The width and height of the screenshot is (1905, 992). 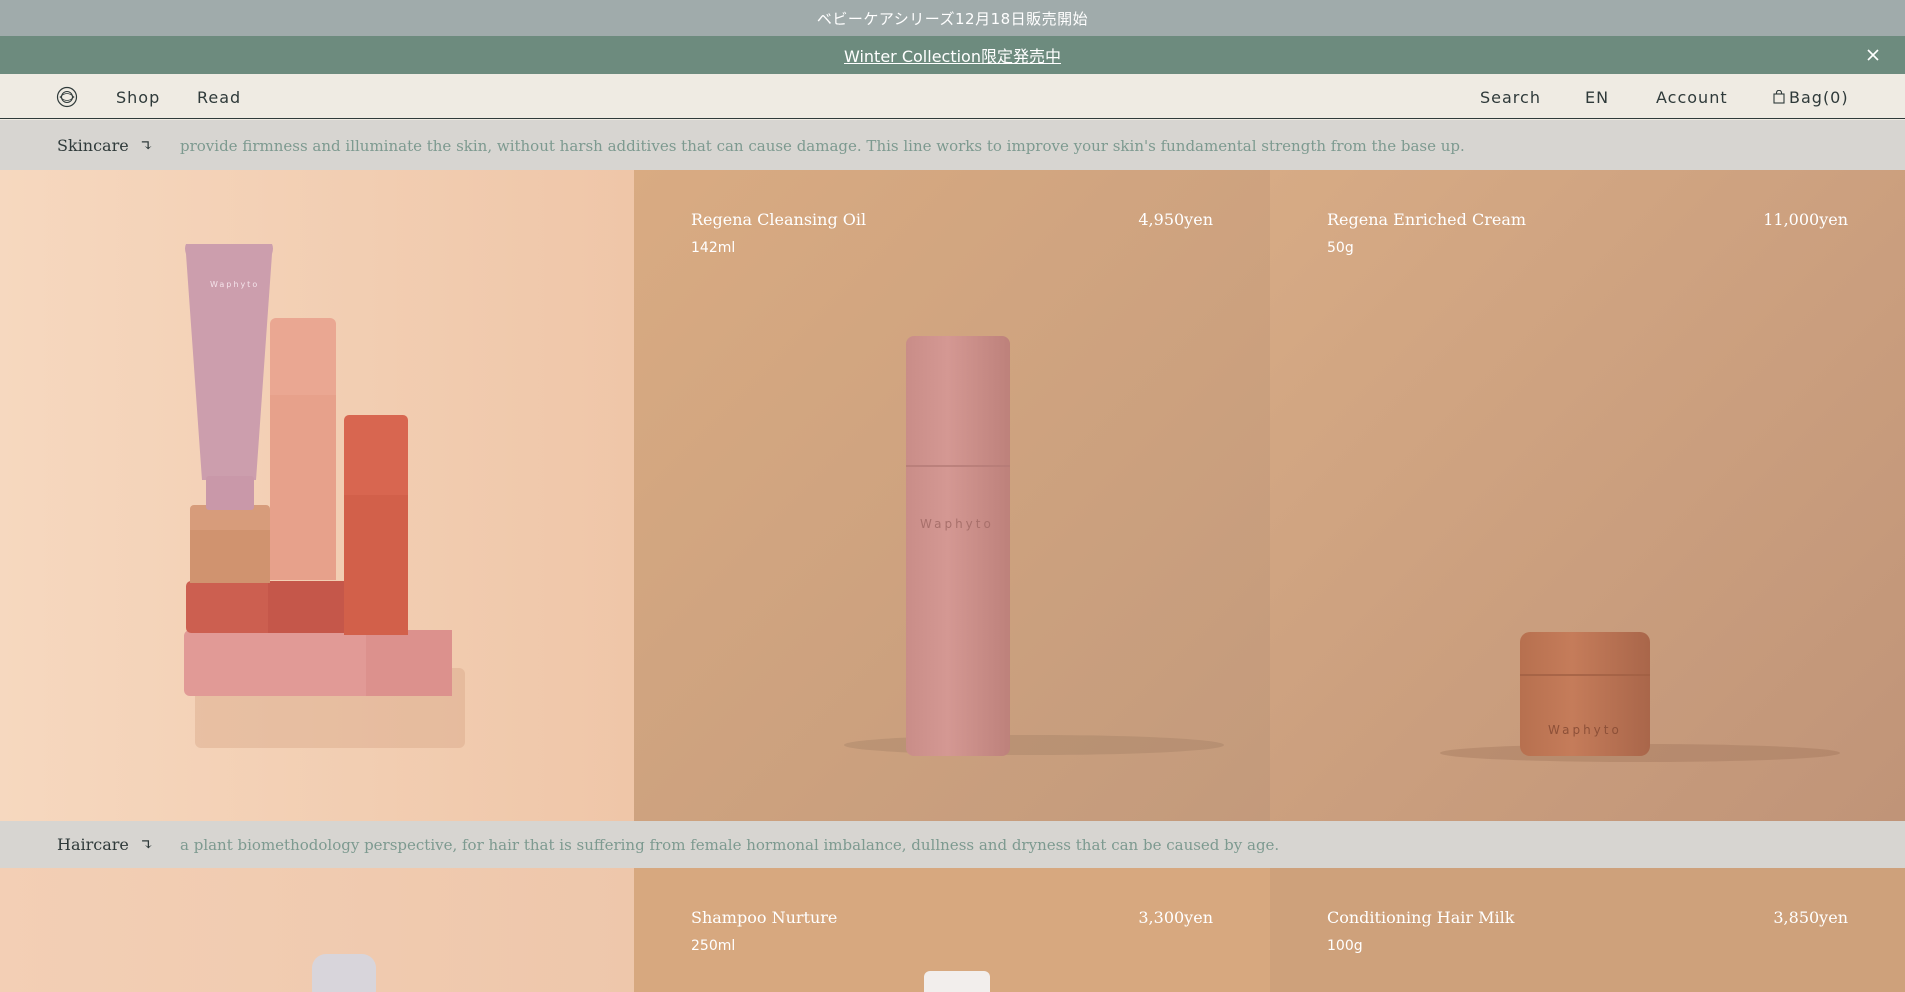 I want to click on nav-language: EN, so click(x=1597, y=97).